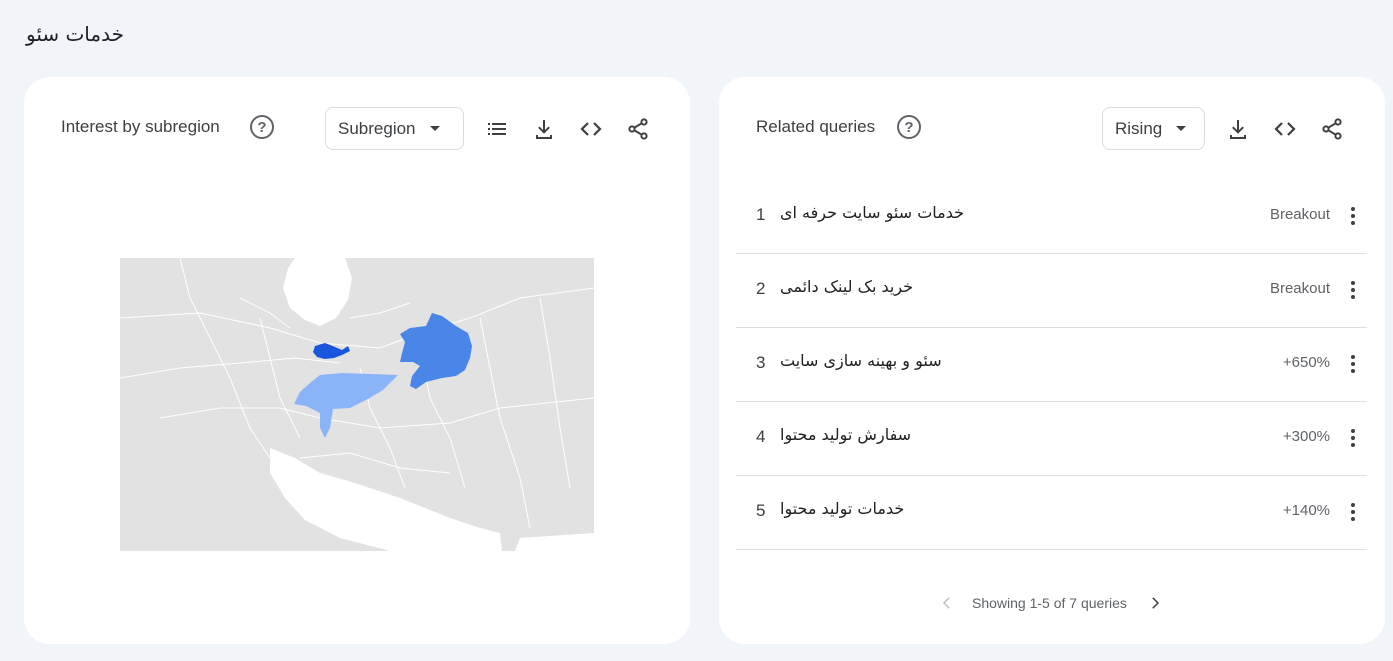  Describe the element at coordinates (861, 360) in the screenshot. I see `query-text: سئو و بهینه سازی سایت` at that location.